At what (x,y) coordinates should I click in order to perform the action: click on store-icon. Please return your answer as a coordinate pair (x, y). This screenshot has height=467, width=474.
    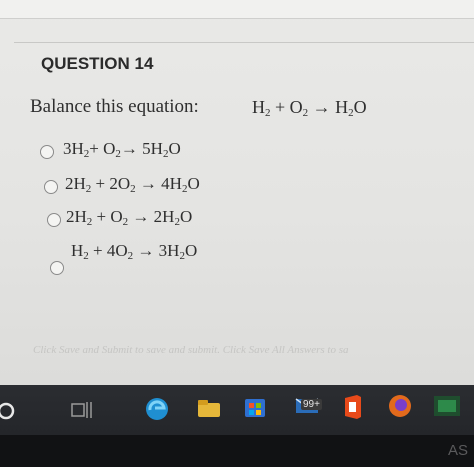
    Looking at the image, I should click on (255, 409).